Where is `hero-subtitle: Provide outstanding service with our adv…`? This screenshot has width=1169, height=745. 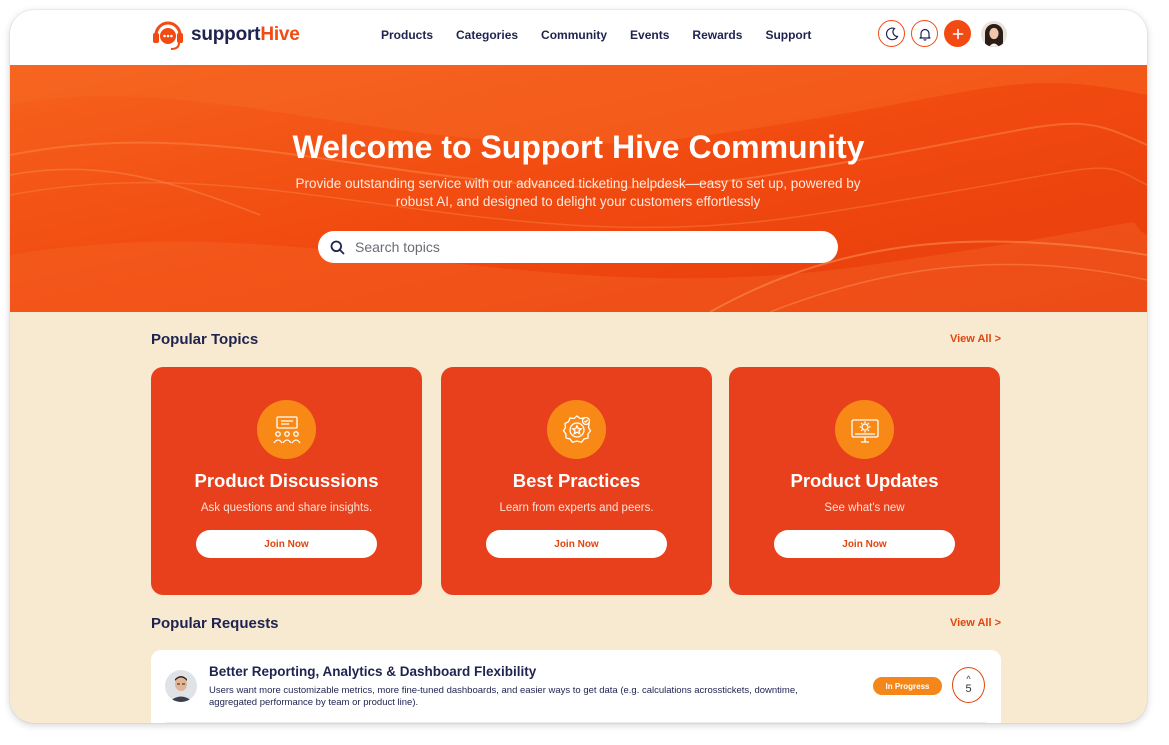 hero-subtitle: Provide outstanding service with our adv… is located at coordinates (578, 192).